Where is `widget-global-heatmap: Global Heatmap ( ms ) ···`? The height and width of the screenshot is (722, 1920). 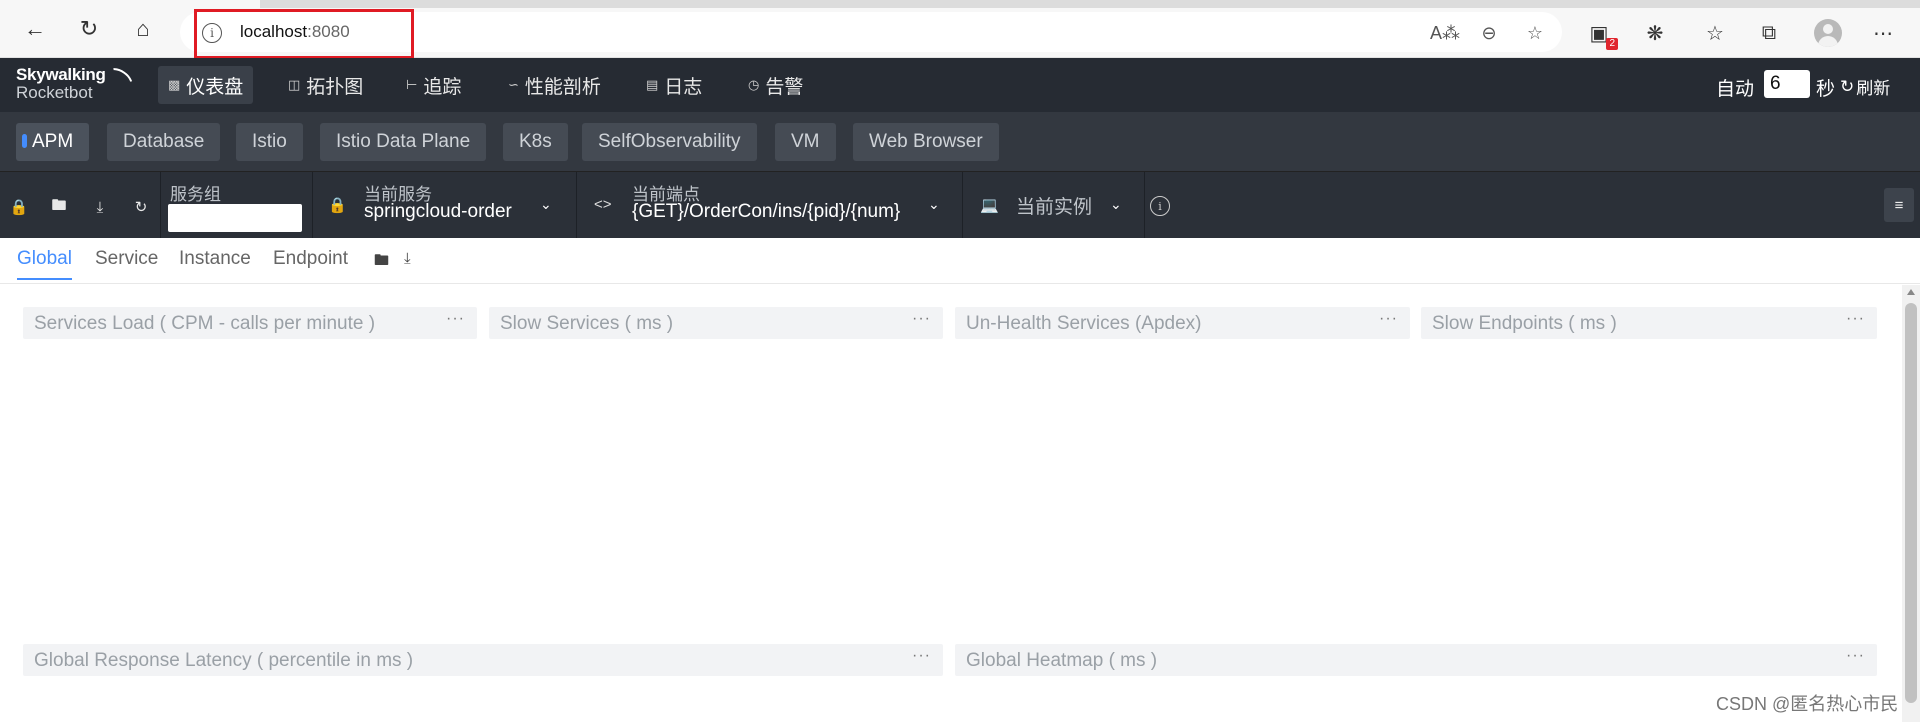 widget-global-heatmap: Global Heatmap ( ms ) ··· is located at coordinates (1416, 660).